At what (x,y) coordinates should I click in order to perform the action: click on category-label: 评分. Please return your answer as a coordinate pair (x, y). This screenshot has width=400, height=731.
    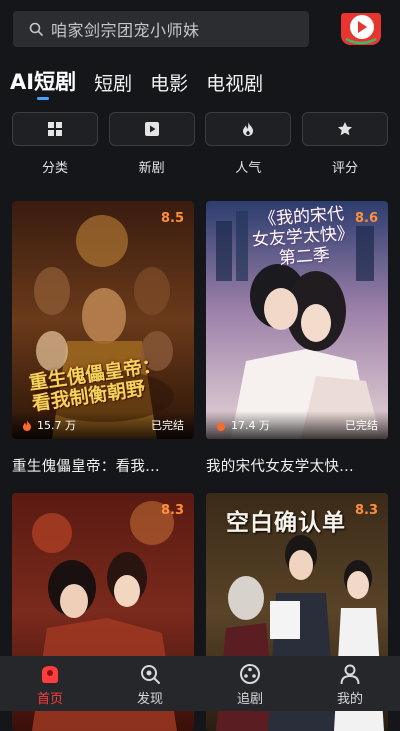
    Looking at the image, I should click on (344, 168).